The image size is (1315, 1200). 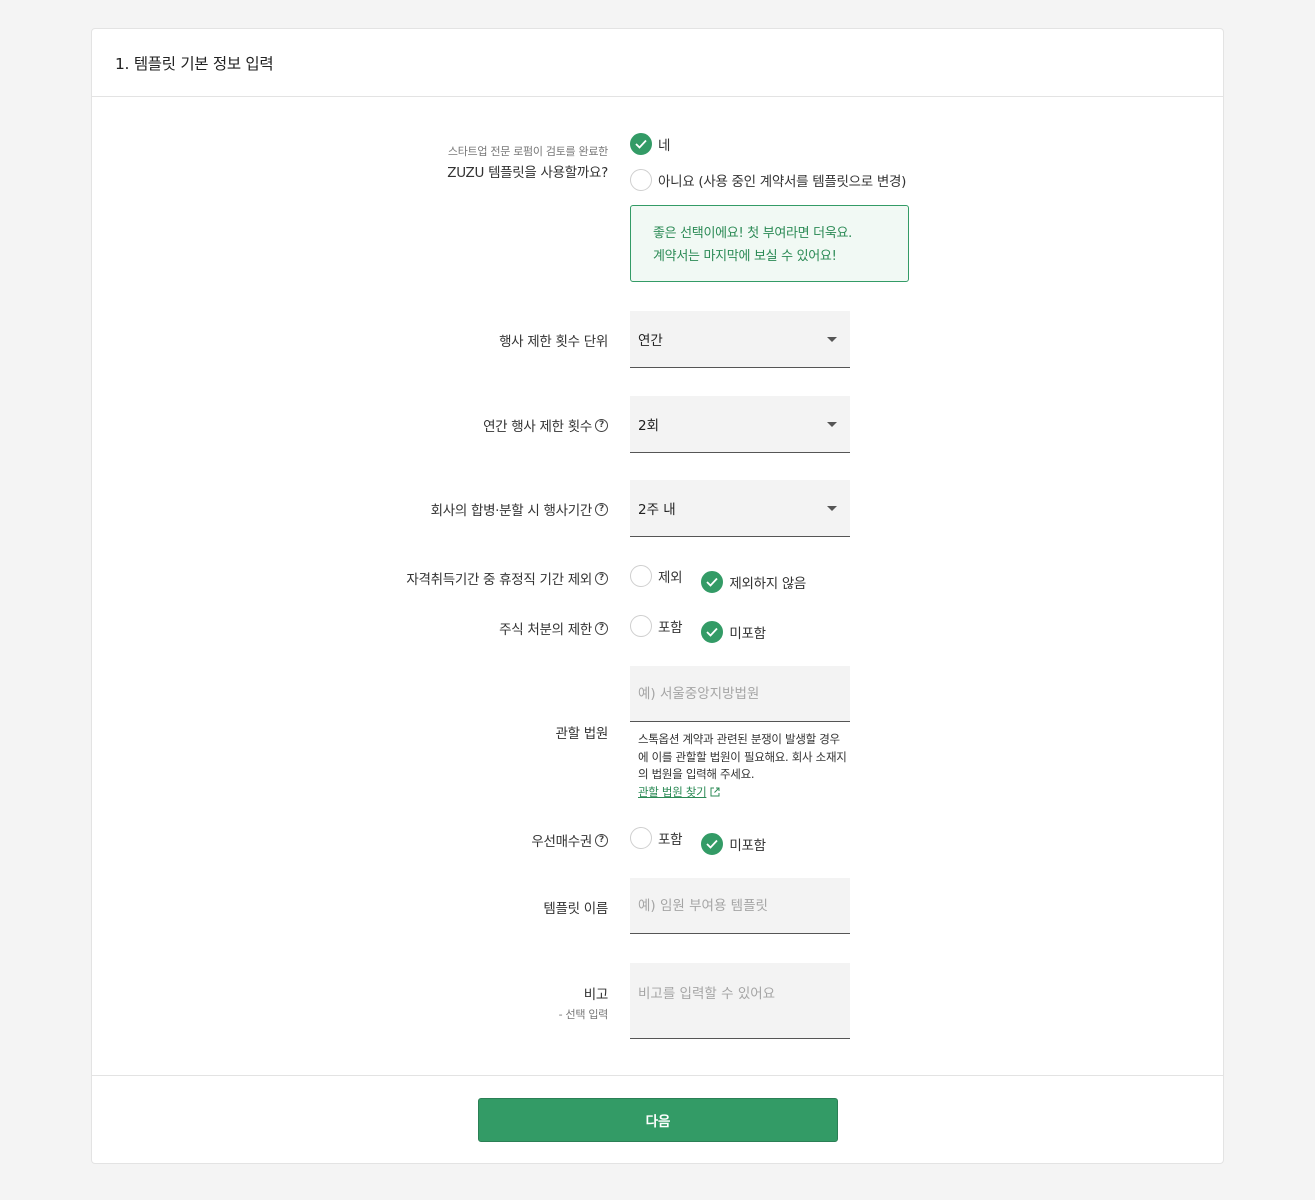 What do you see at coordinates (527, 162) in the screenshot?
I see `template-use-label: 스타트업 전문 로펌이 검토를 완료한 ZUZU 템플릿을 사용할까요?` at bounding box center [527, 162].